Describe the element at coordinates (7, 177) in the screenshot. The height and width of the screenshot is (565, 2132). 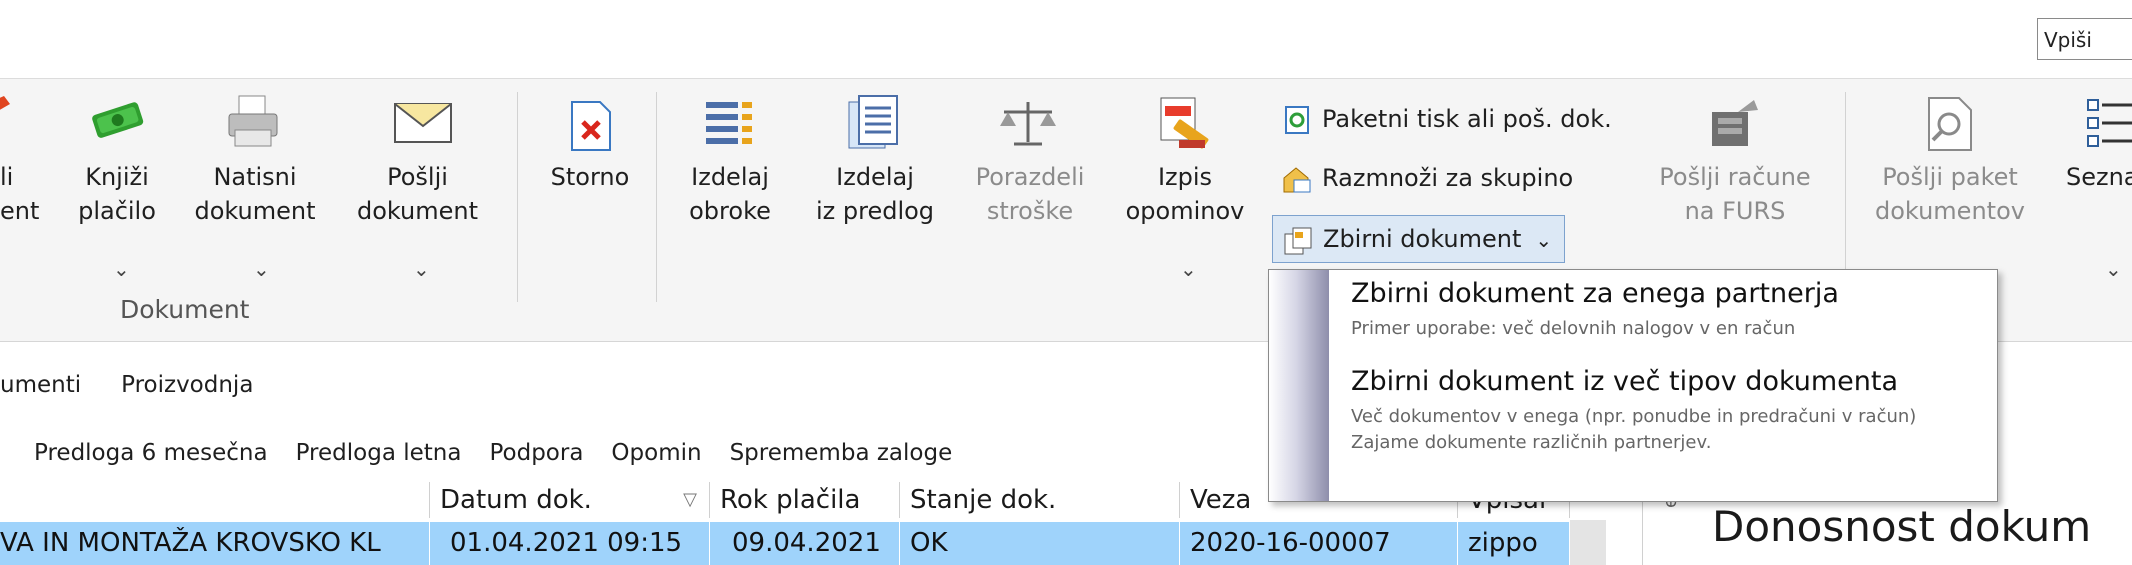
I see `button-label: li` at that location.